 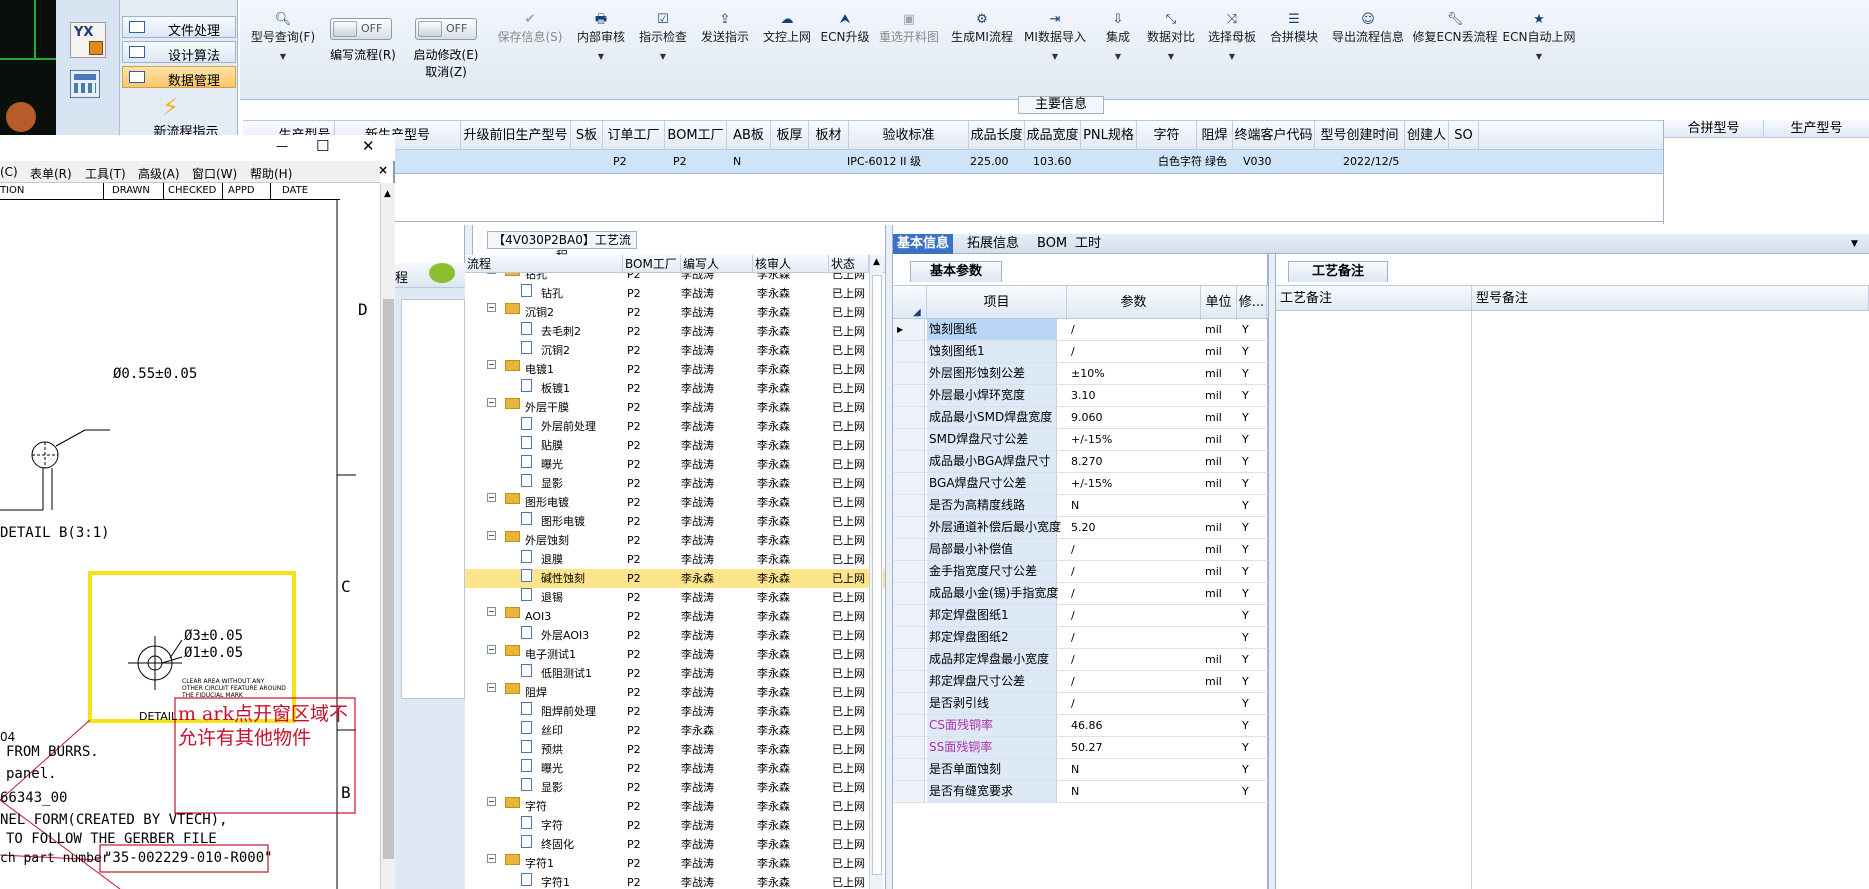 I want to click on app-logo-icon: YX, so click(x=88, y=40).